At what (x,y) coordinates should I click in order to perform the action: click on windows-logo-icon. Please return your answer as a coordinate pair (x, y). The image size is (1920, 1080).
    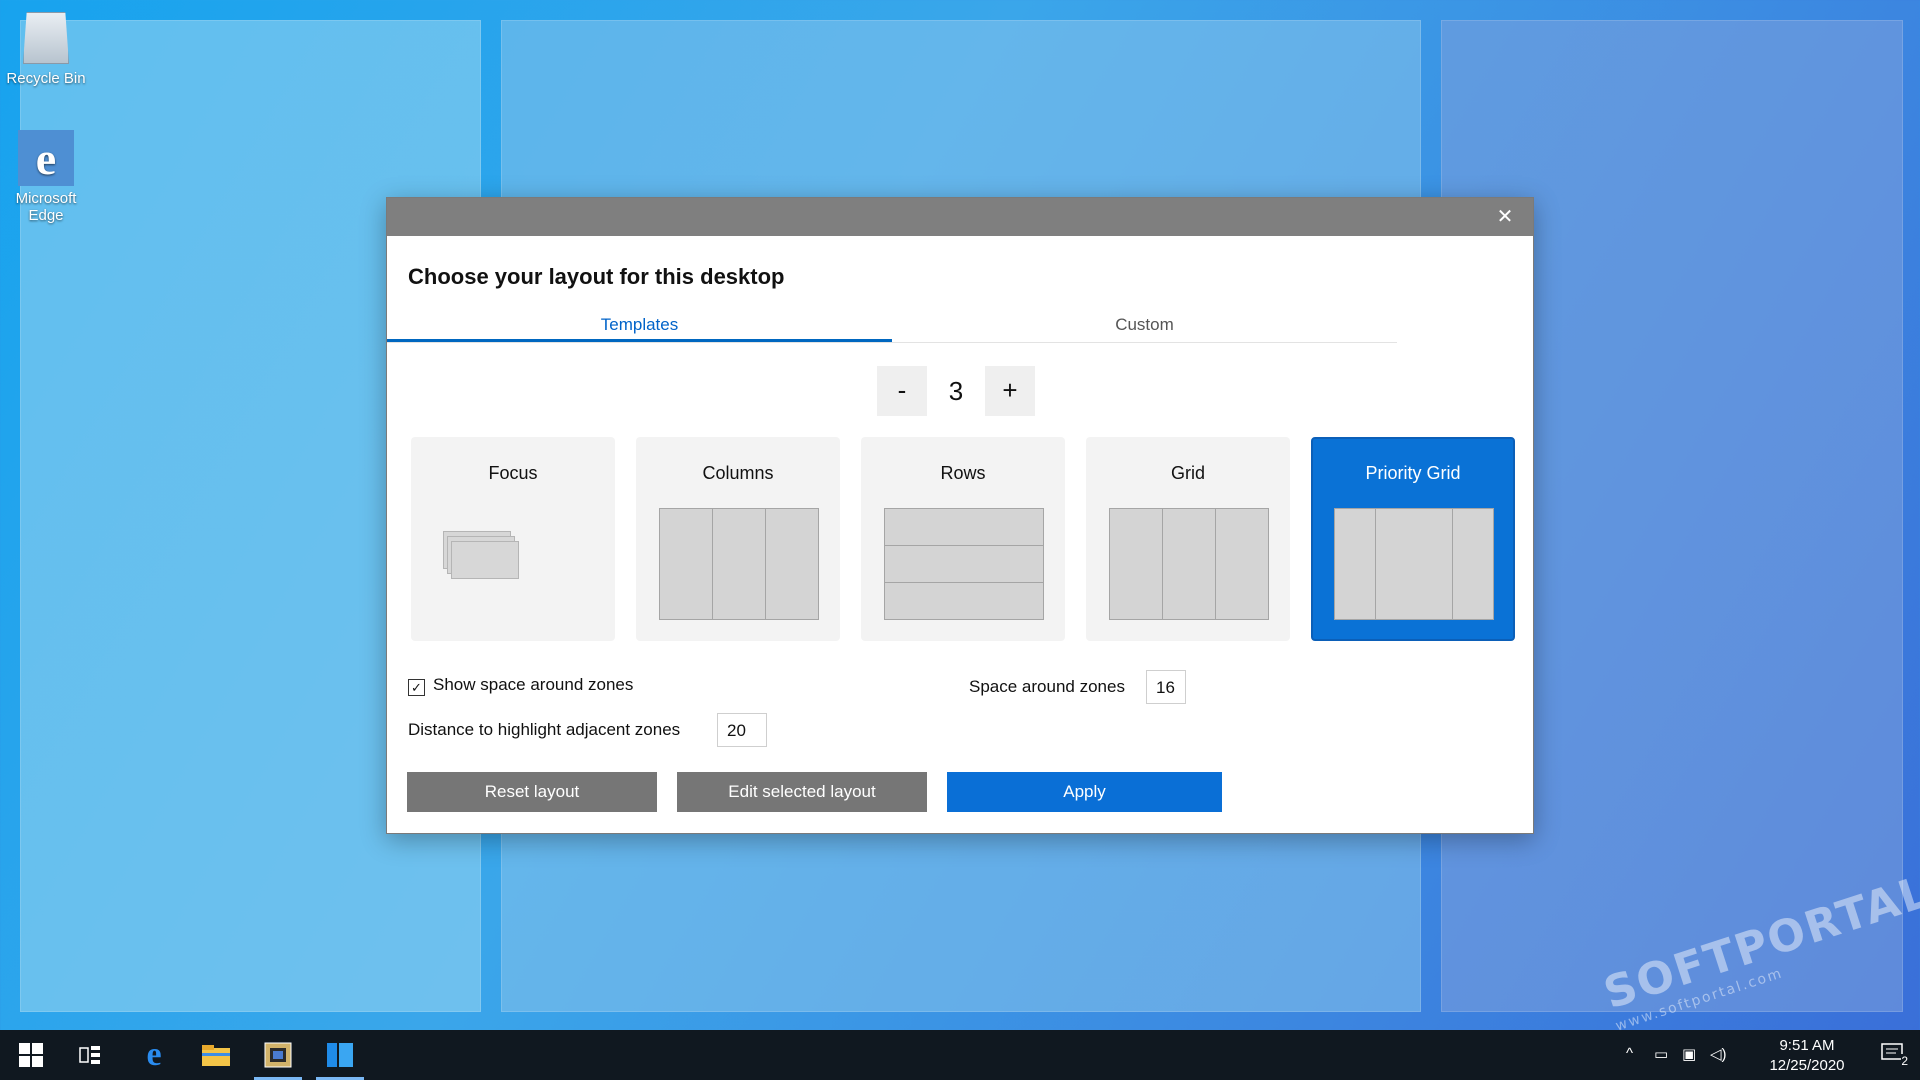
    Looking at the image, I should click on (31, 1055).